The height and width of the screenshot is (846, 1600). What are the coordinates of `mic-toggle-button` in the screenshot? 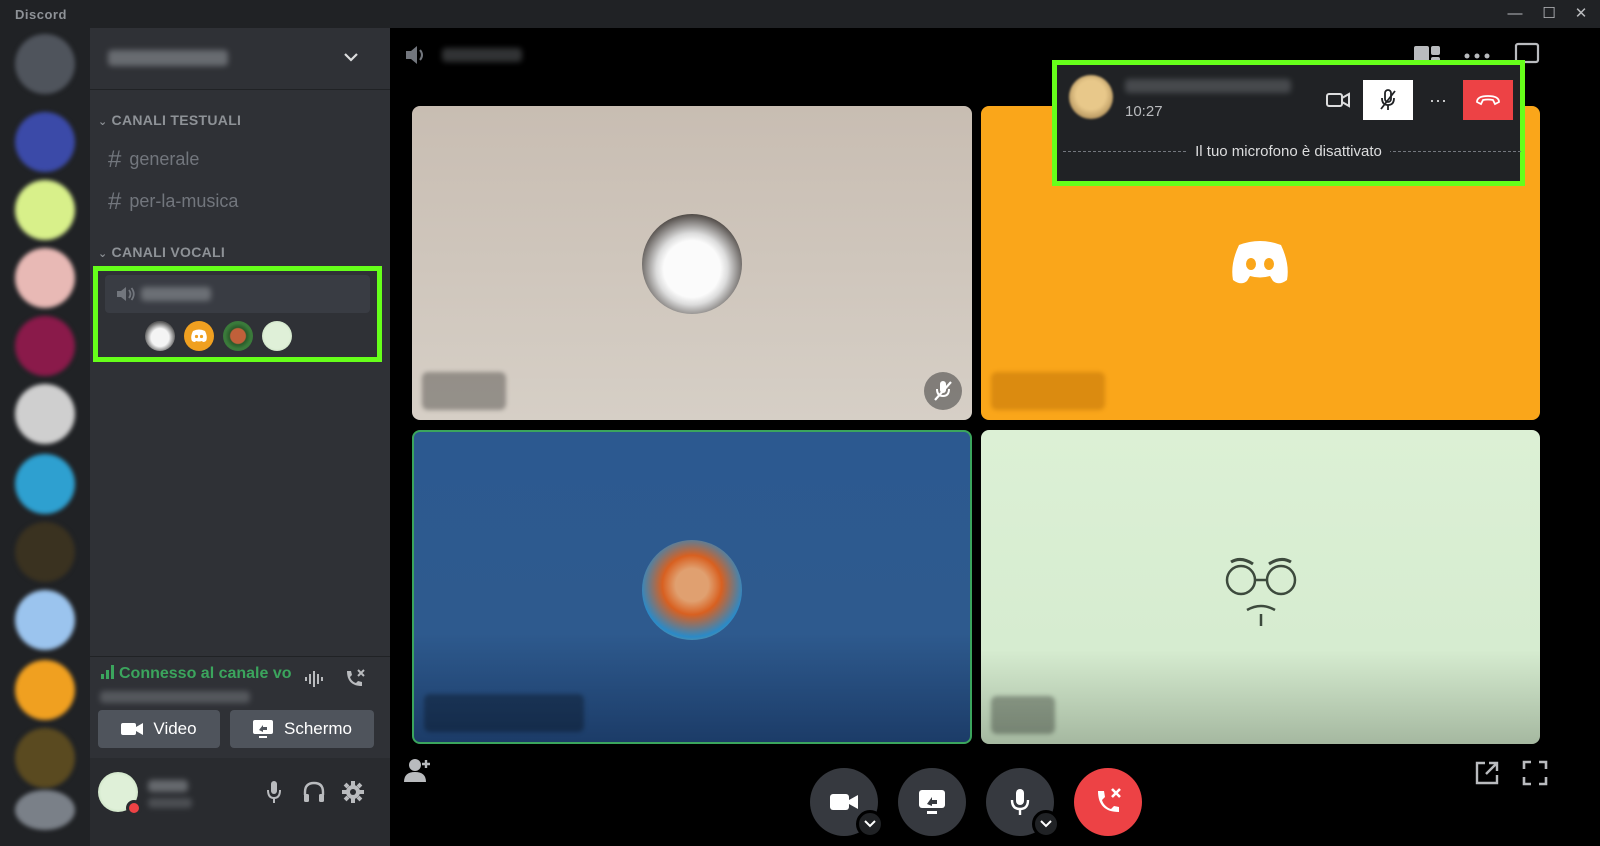 It's located at (1023, 803).